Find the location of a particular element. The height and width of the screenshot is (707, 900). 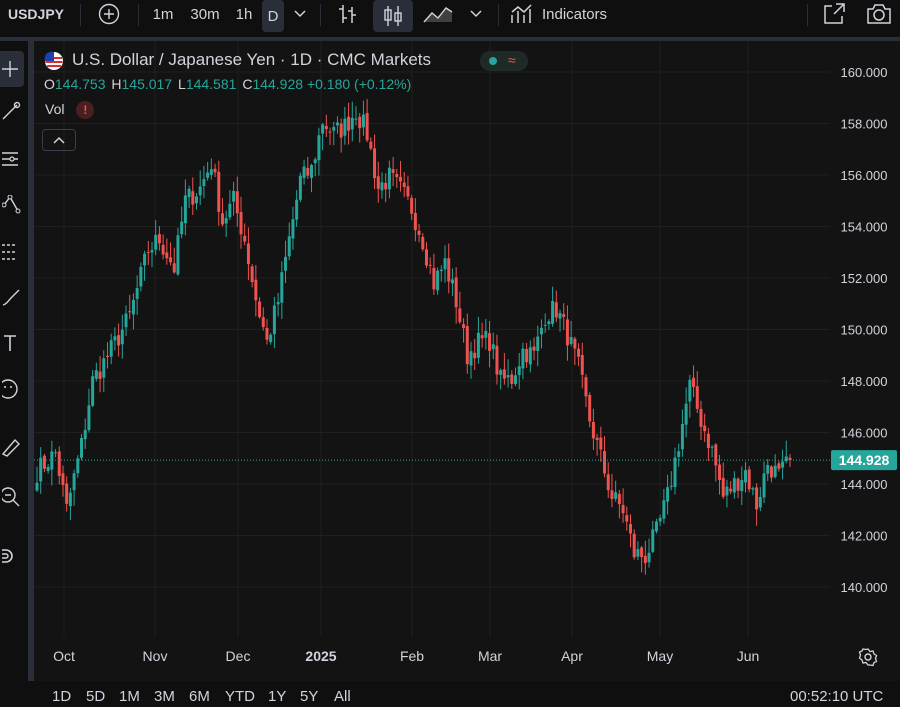

magnet-icon is located at coordinates (7, 556).